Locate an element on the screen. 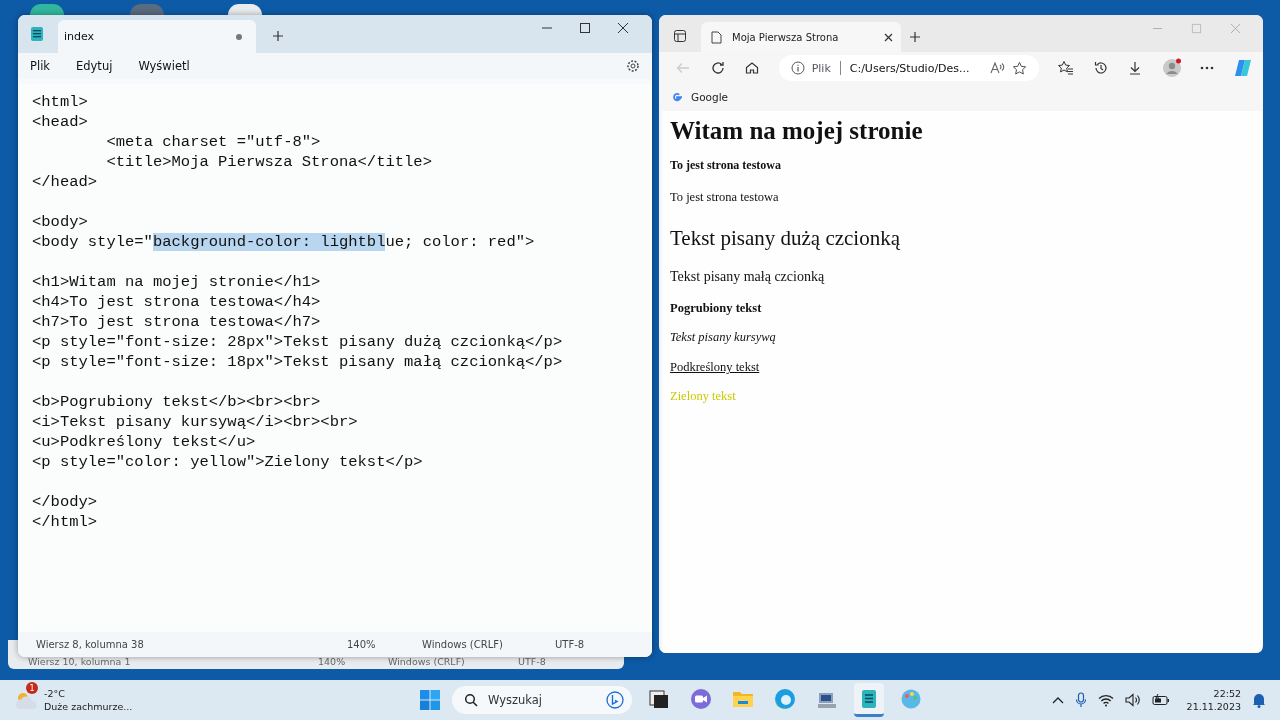 This screenshot has width=1280, height=720. time-text: 22:52 is located at coordinates (1227, 693).